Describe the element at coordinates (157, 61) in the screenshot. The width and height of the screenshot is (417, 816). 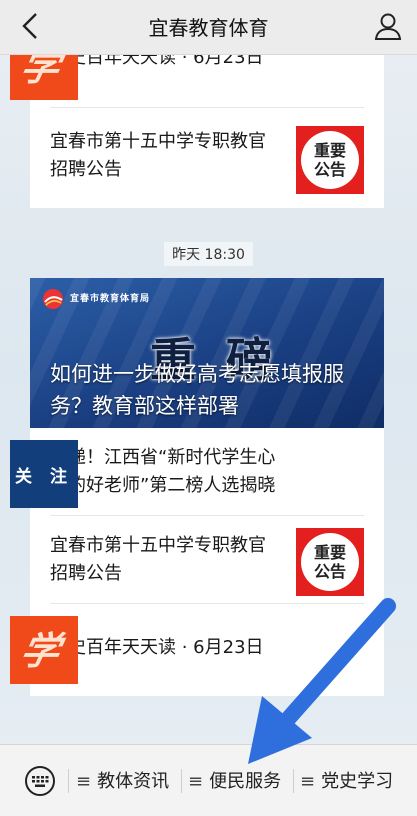
I see `article-title: 党史百年天天读 · 6月23日` at that location.